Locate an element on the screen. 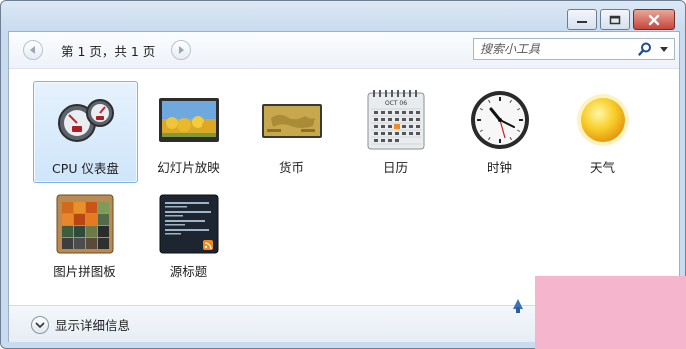 The image size is (686, 349). currency-icon is located at coordinates (292, 120).